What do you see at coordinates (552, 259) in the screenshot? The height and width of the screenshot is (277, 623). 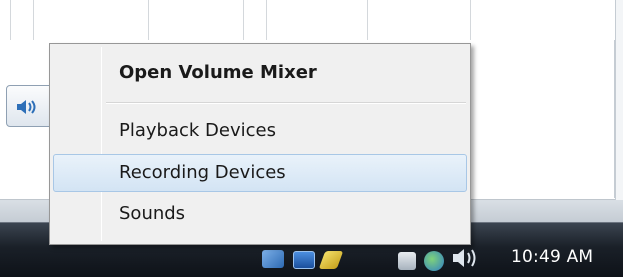 I see `clock: 10:49 AM` at bounding box center [552, 259].